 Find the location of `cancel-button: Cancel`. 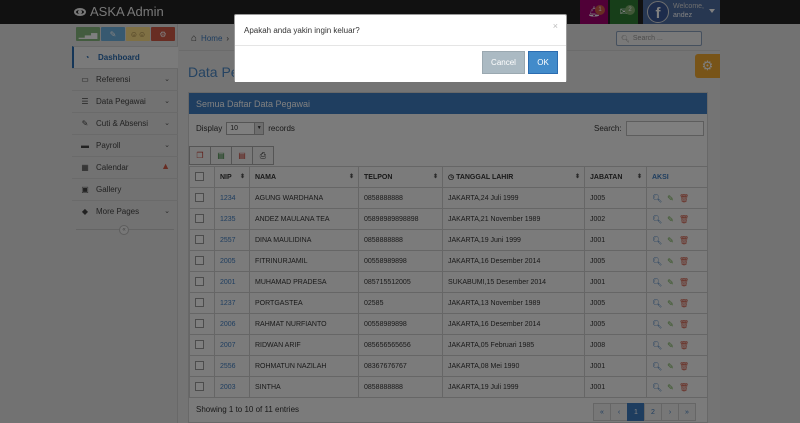

cancel-button: Cancel is located at coordinates (503, 62).